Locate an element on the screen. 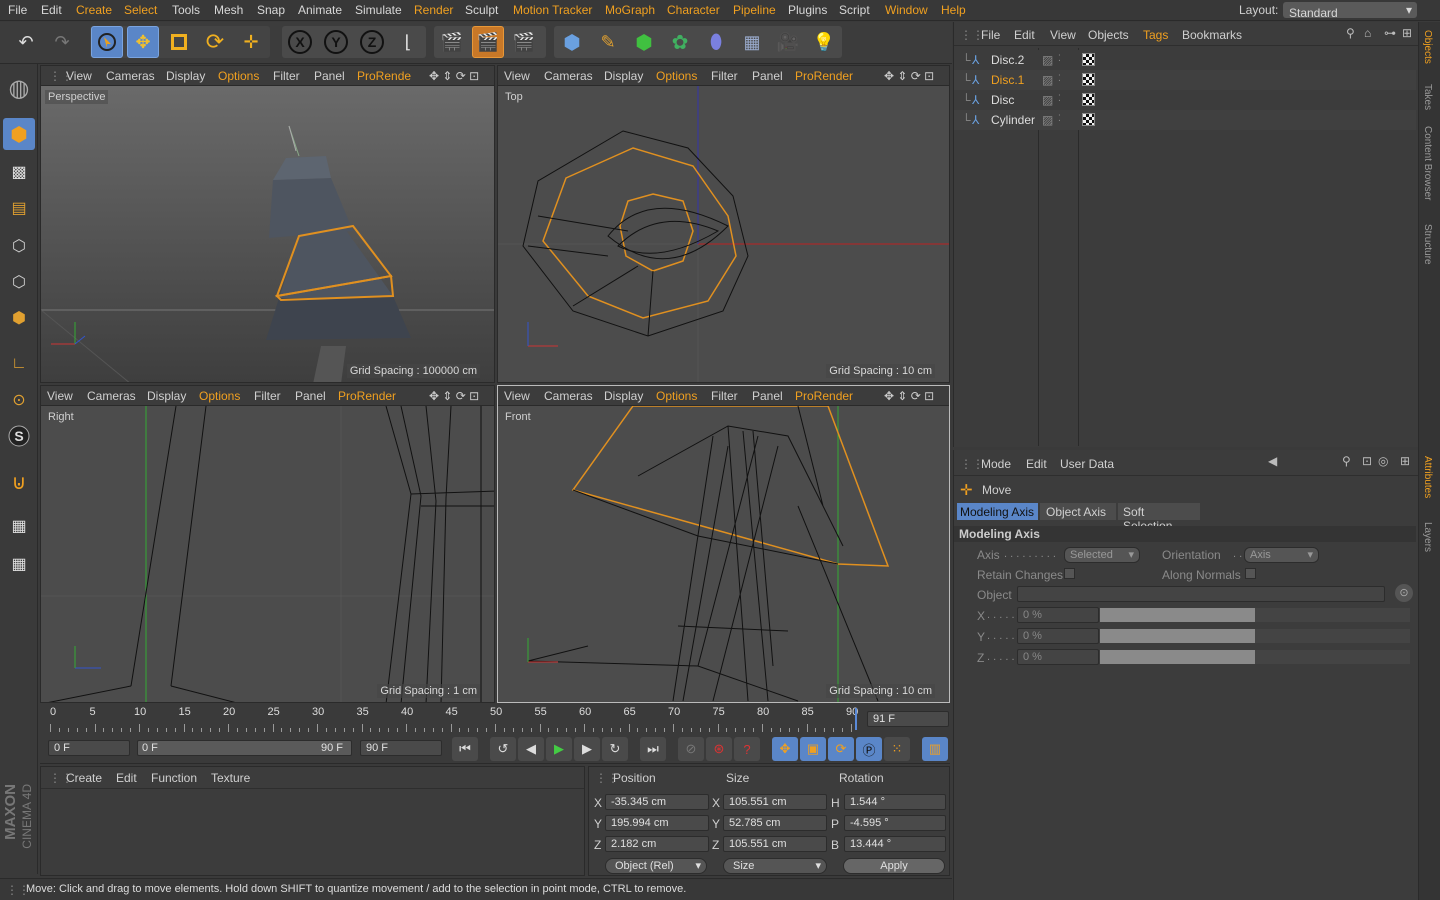  x-axis-icon: X is located at coordinates (300, 42).